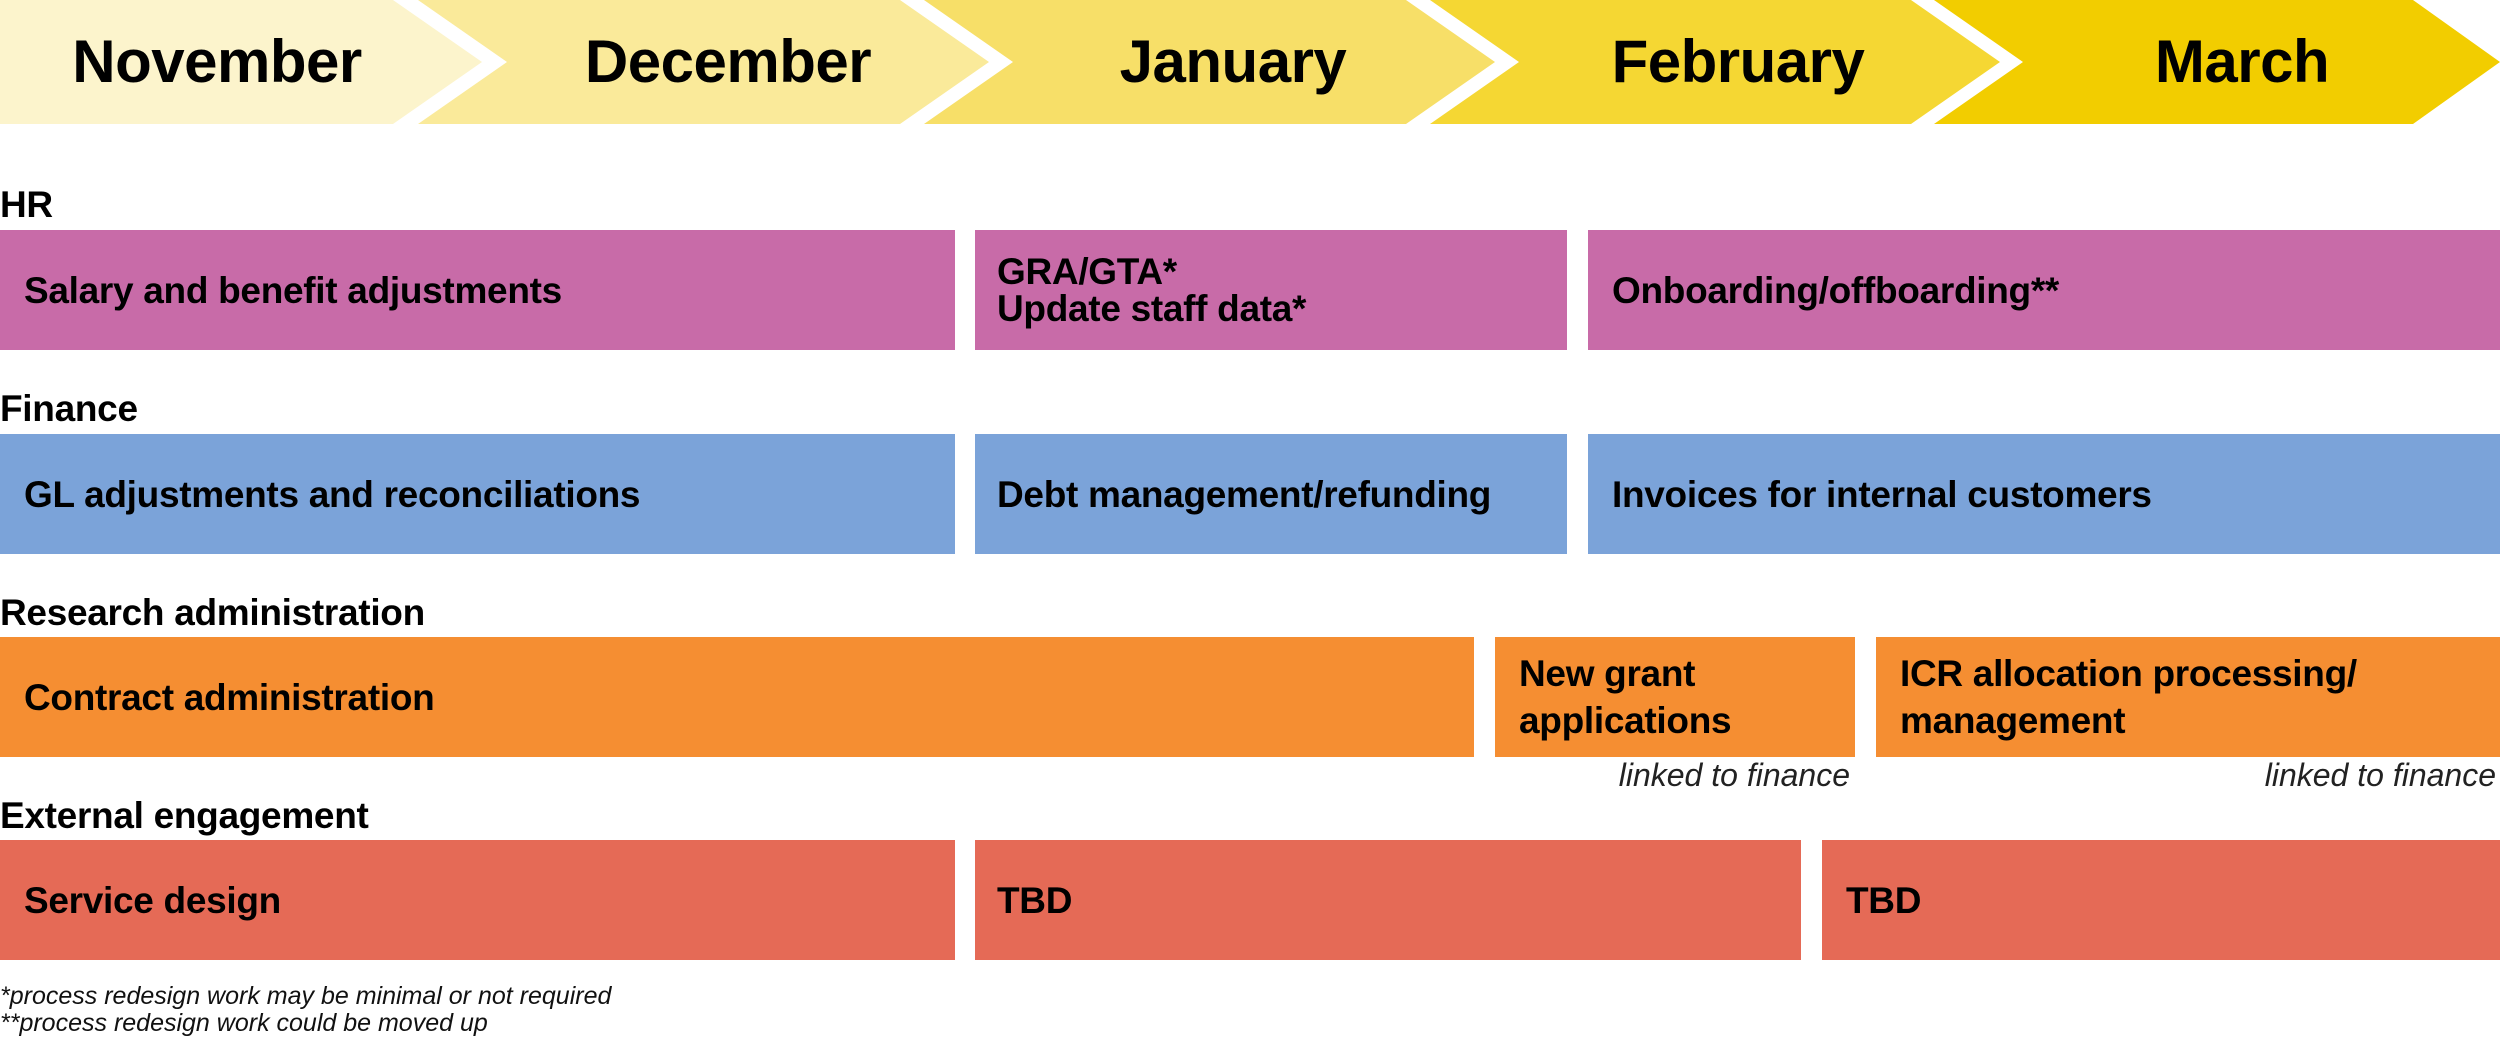  I want to click on bar-text: Salary and benefit adjustments, so click(293, 290).